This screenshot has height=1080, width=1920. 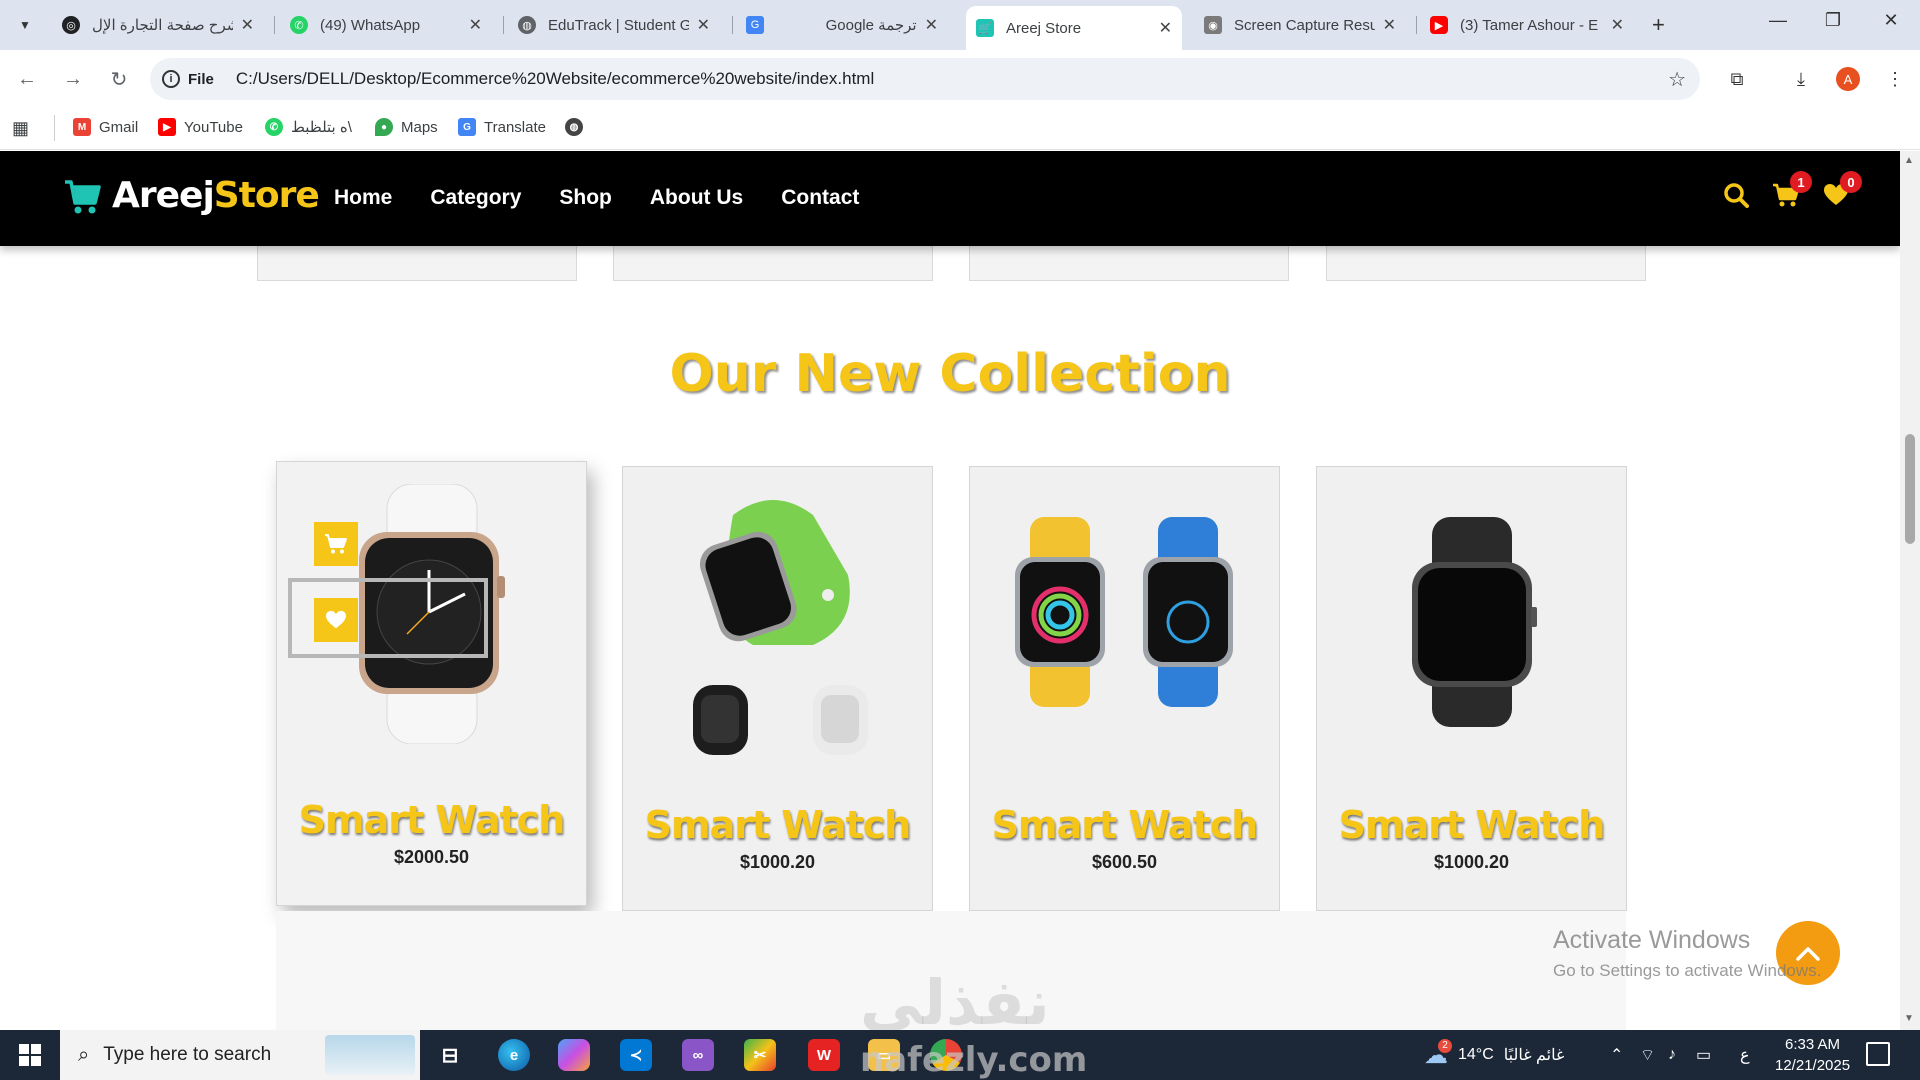 What do you see at coordinates (514, 1055) in the screenshot?
I see `edge-icon: e` at bounding box center [514, 1055].